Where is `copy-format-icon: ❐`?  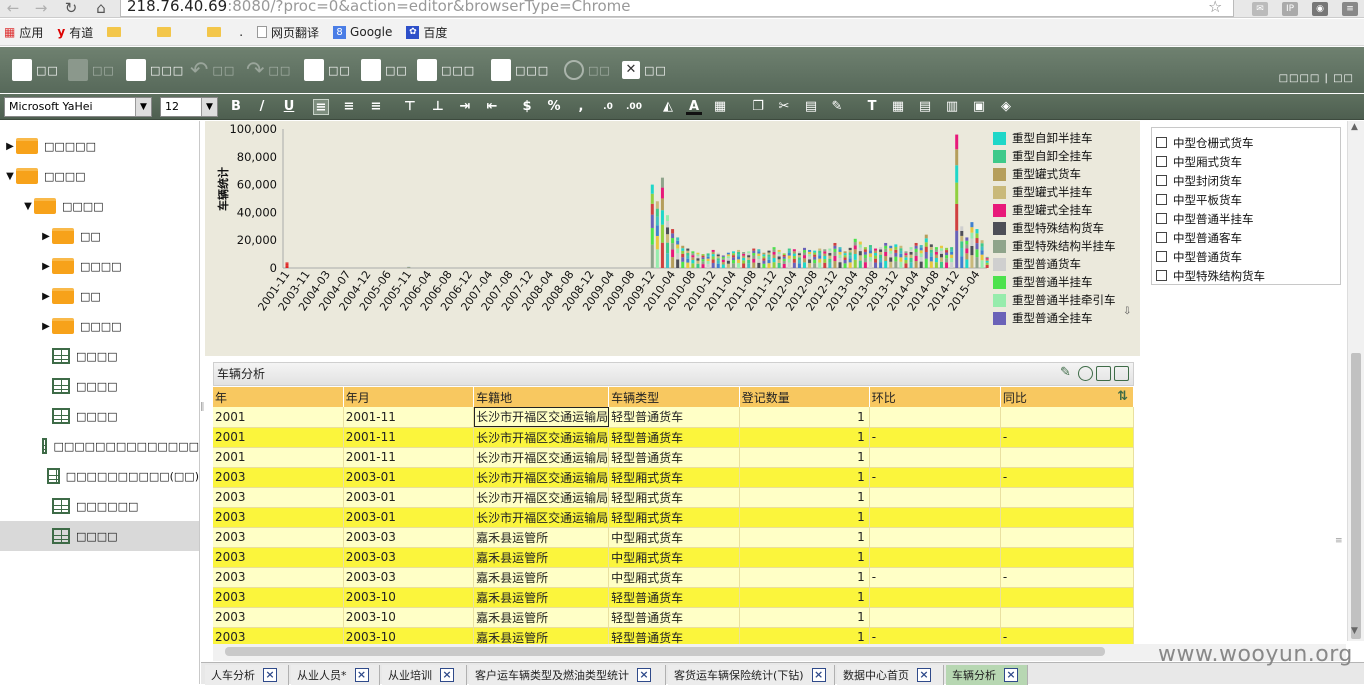 copy-format-icon: ❐ is located at coordinates (758, 107).